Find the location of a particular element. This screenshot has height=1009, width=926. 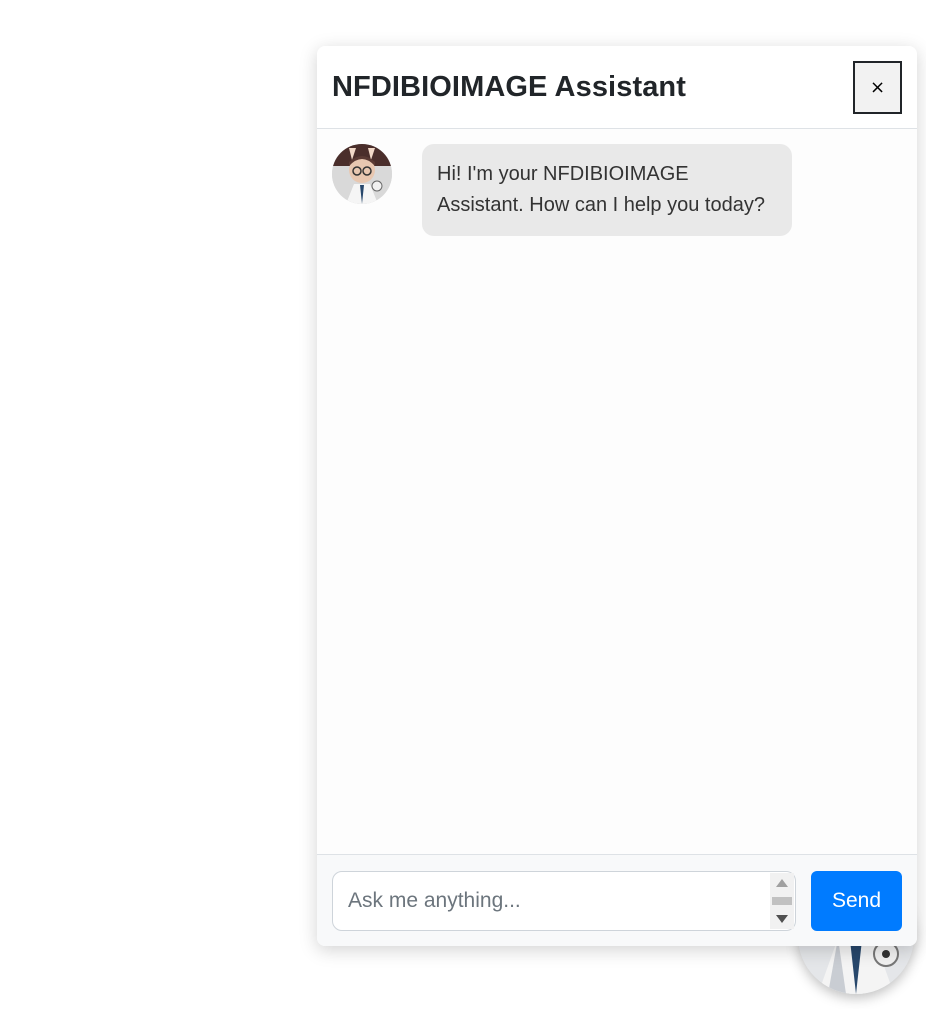

send-button: Send is located at coordinates (856, 900).